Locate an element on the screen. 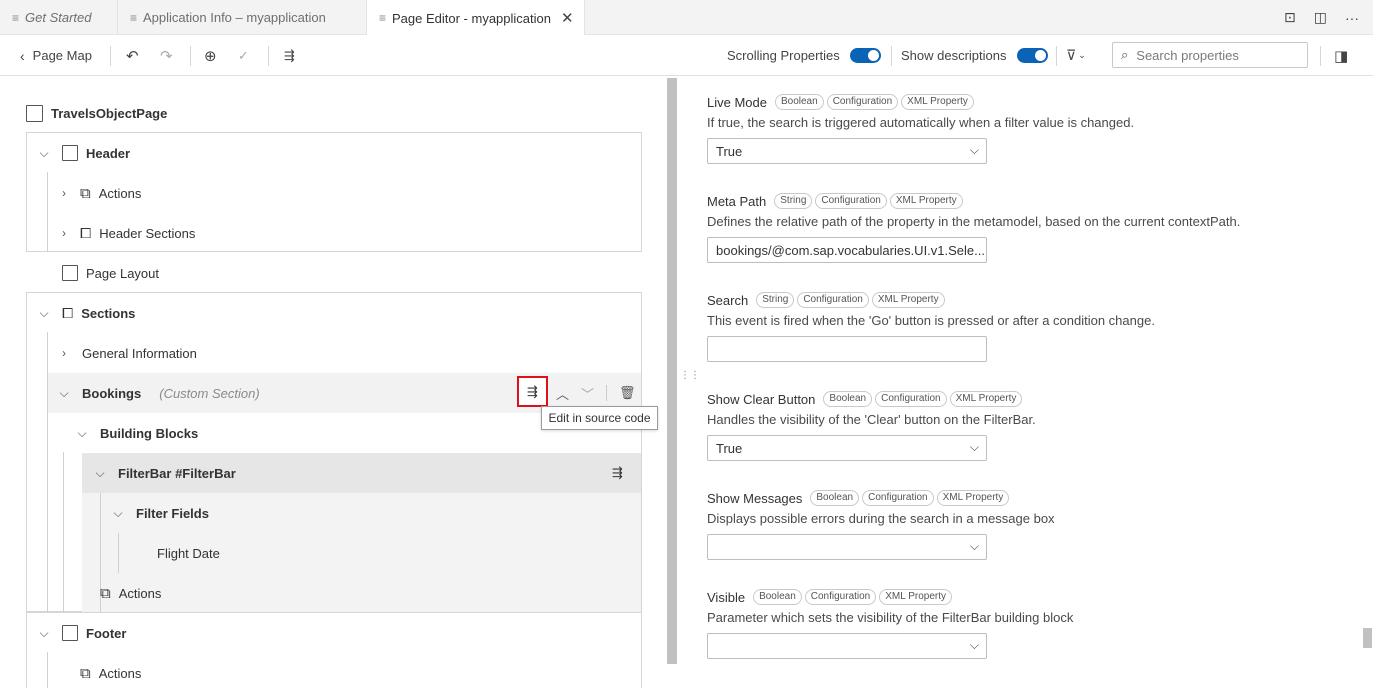  move-down-icon: ﹀ is located at coordinates (587, 393).